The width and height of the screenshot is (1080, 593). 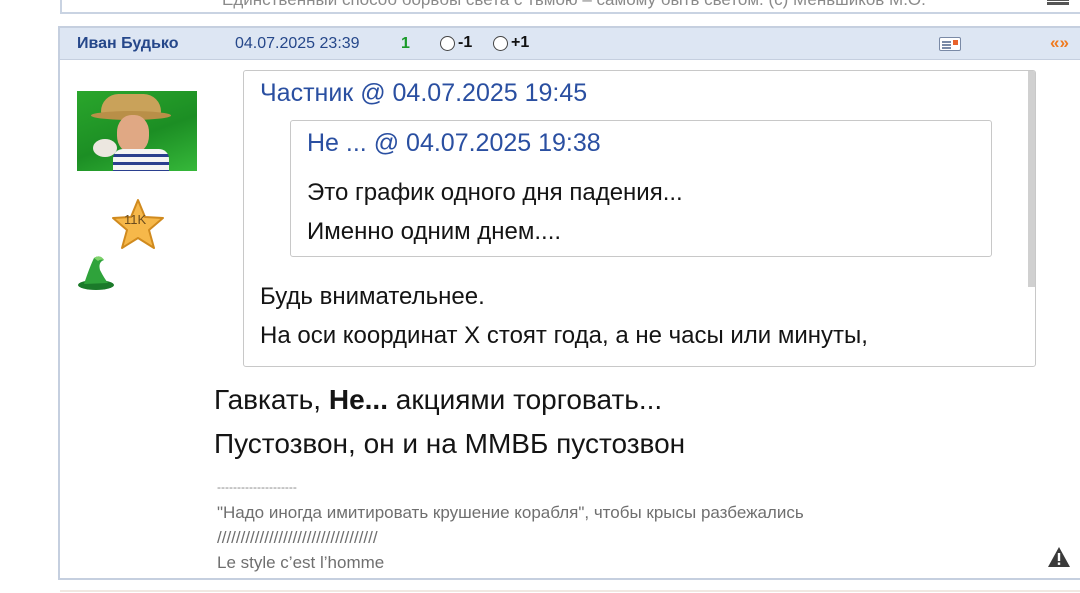 What do you see at coordinates (1031, 179) in the screenshot?
I see `quote-scrollbar` at bounding box center [1031, 179].